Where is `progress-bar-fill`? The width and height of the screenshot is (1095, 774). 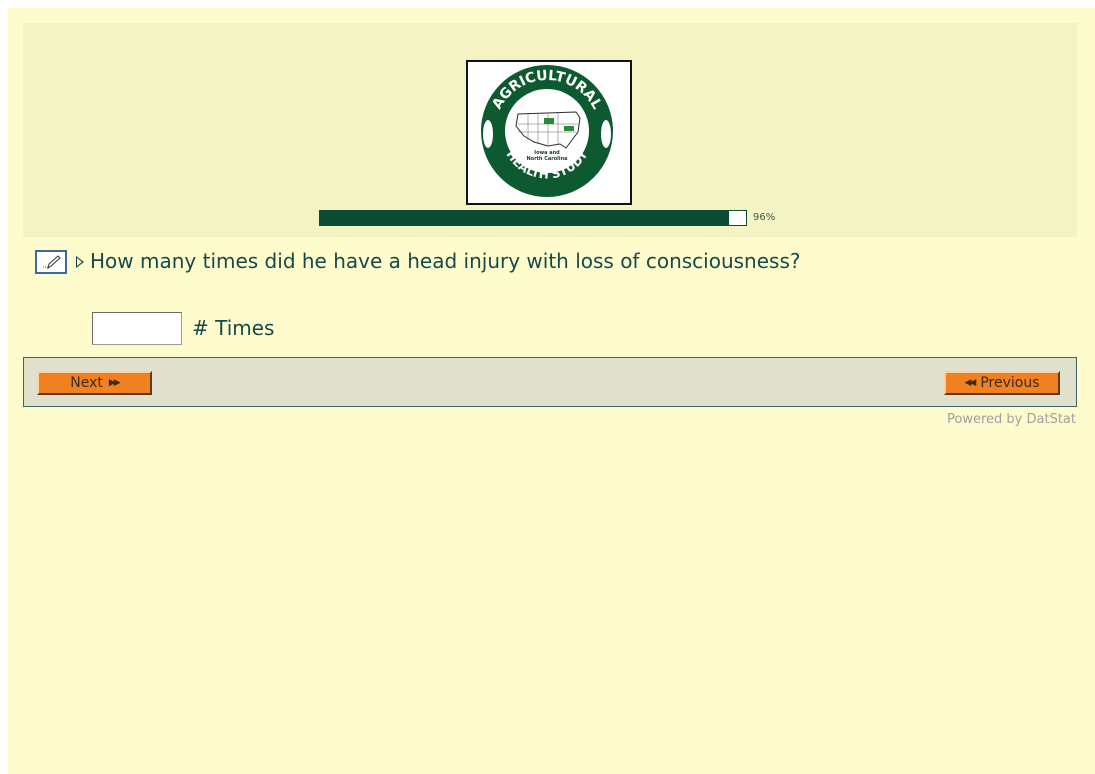
progress-bar-fill is located at coordinates (524, 218).